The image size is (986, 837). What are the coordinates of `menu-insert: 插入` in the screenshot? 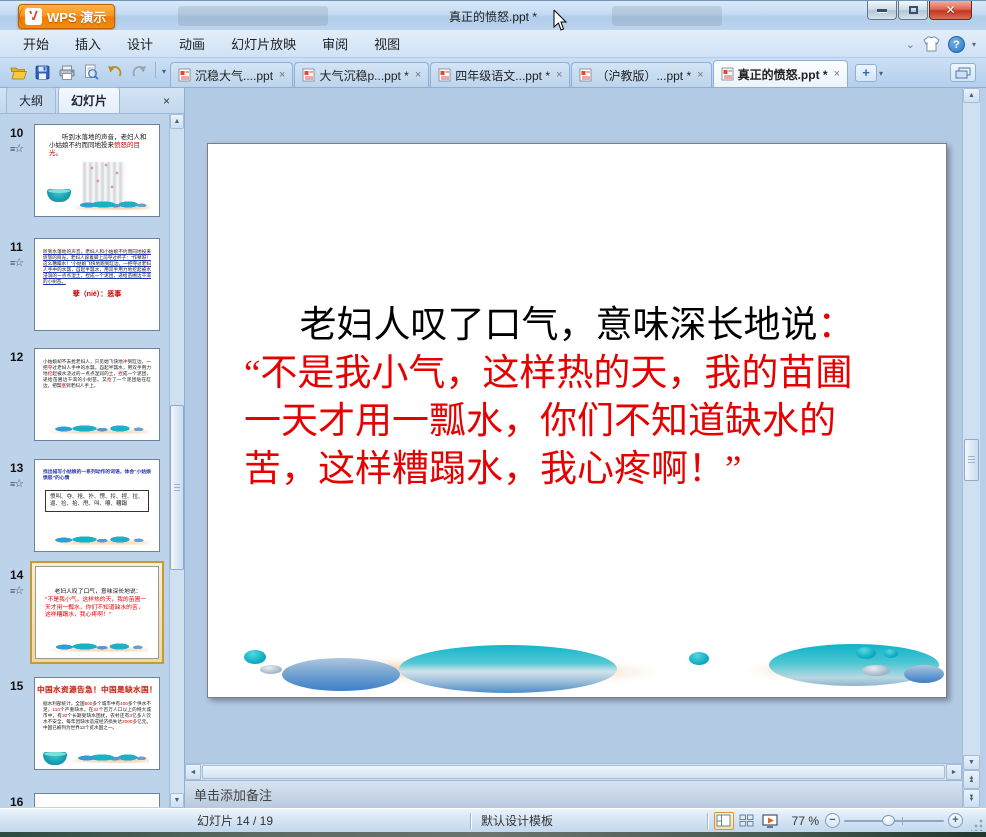 It's located at (88, 43).